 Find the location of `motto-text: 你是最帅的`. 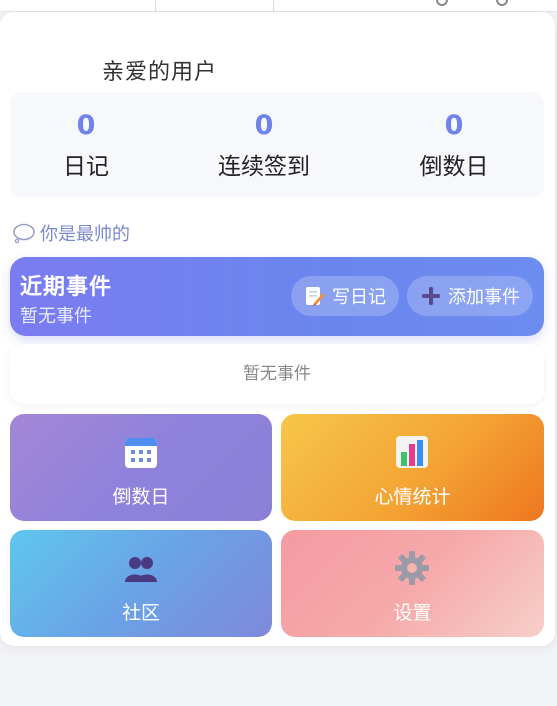

motto-text: 你是最帅的 is located at coordinates (85, 234).